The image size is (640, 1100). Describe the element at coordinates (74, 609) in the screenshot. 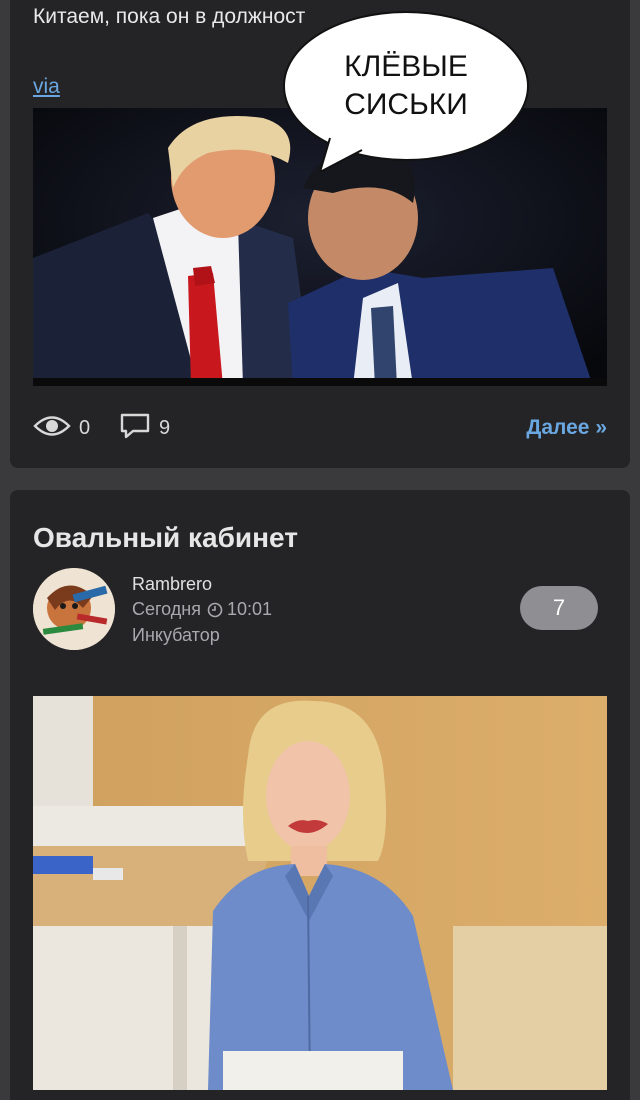

I see `avatar` at that location.